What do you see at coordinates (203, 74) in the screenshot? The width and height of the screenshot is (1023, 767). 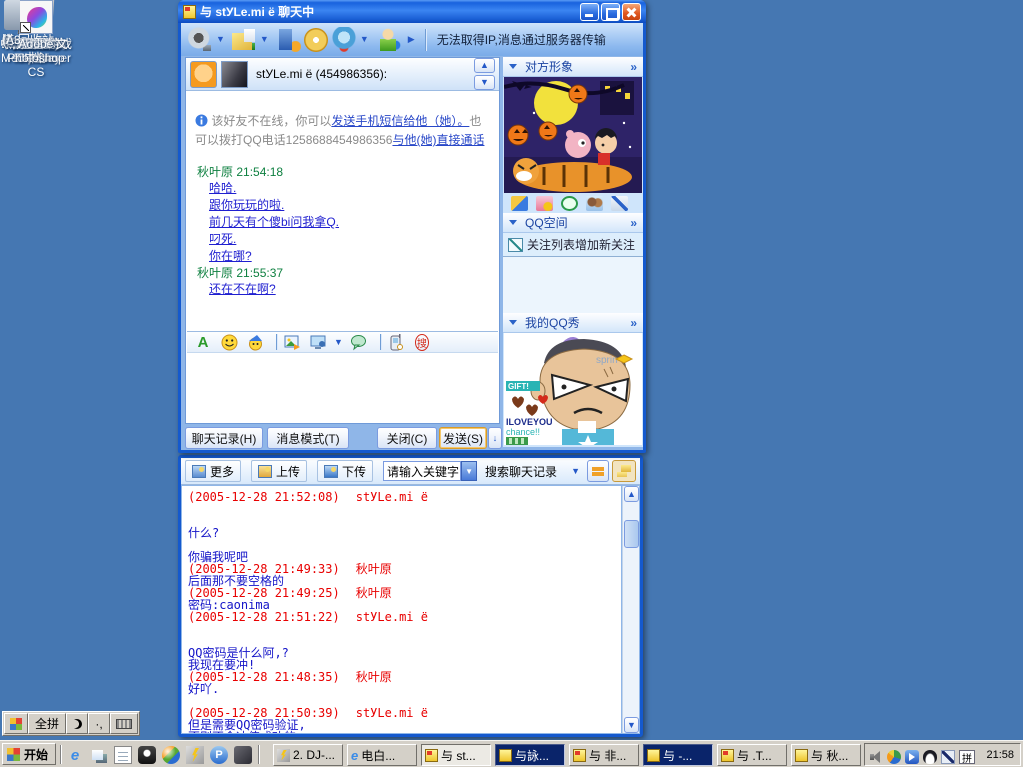 I see `qq-face-avatar` at bounding box center [203, 74].